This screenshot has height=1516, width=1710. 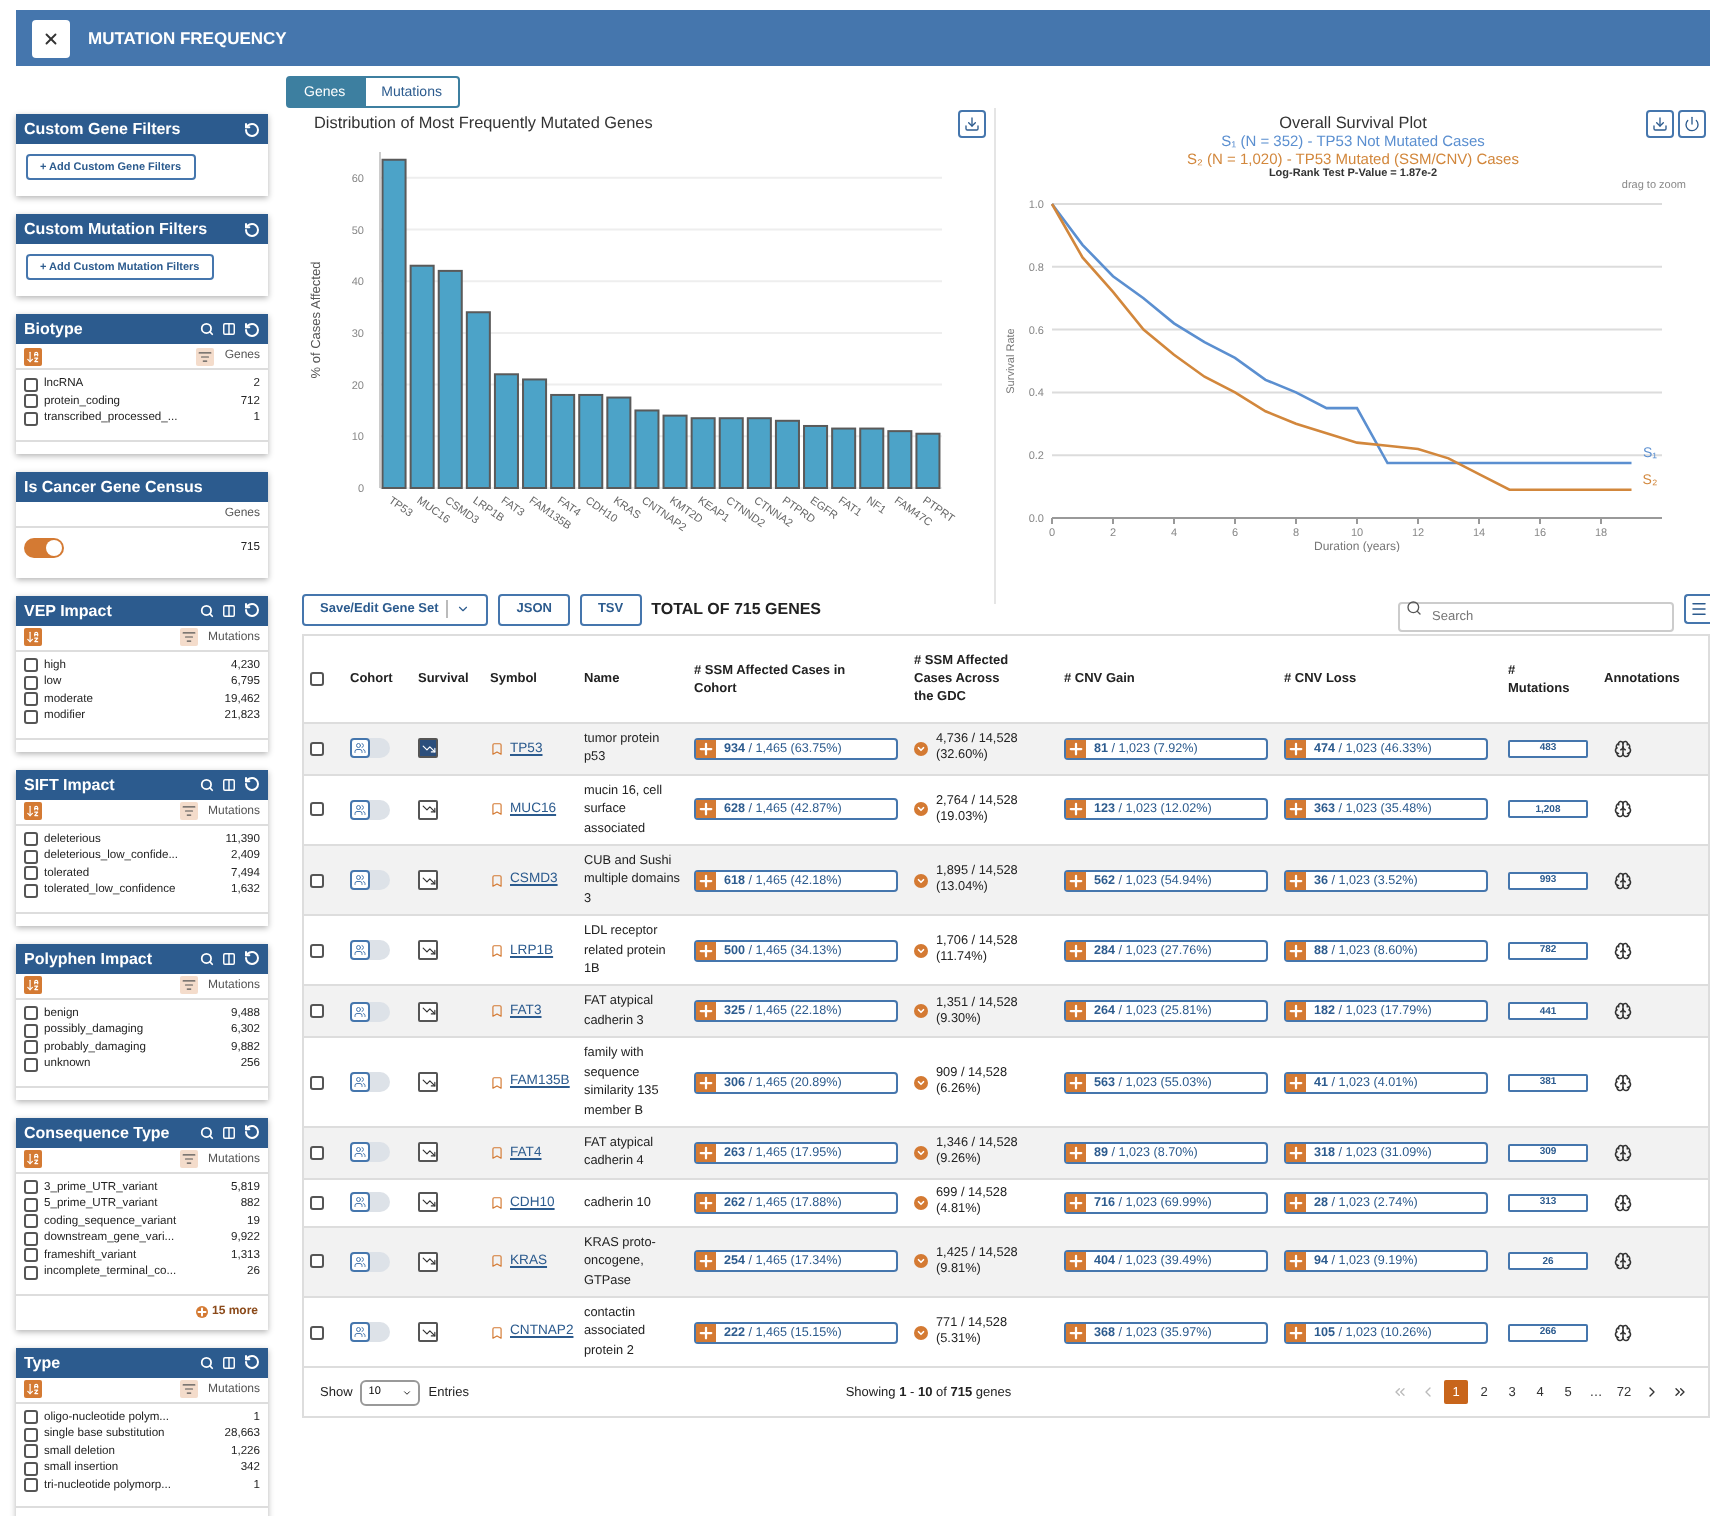 I want to click on reset-button, so click(x=1692, y=124).